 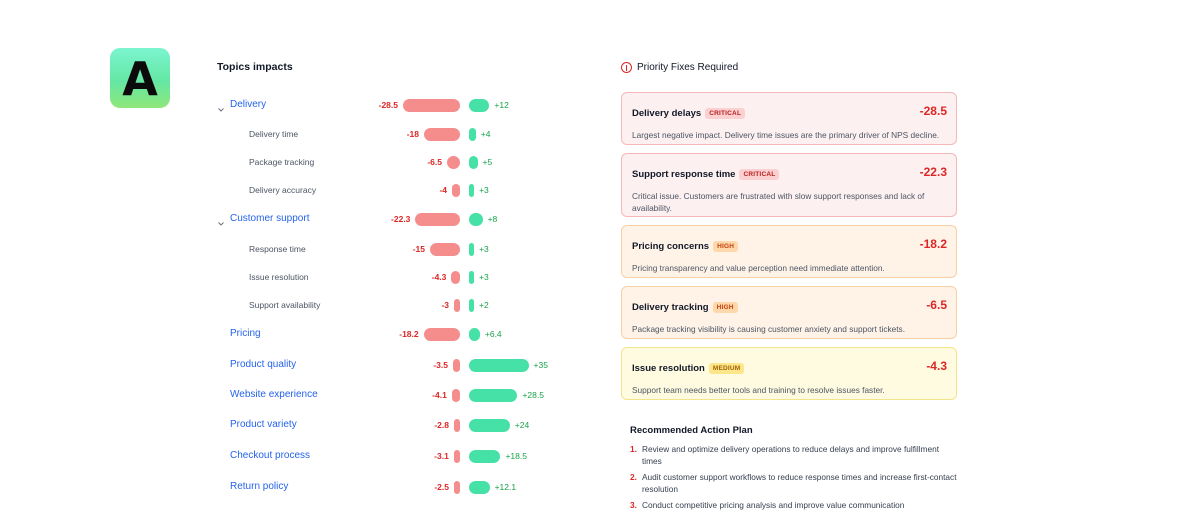 I want to click on topic-label: Product quality, so click(x=263, y=364).